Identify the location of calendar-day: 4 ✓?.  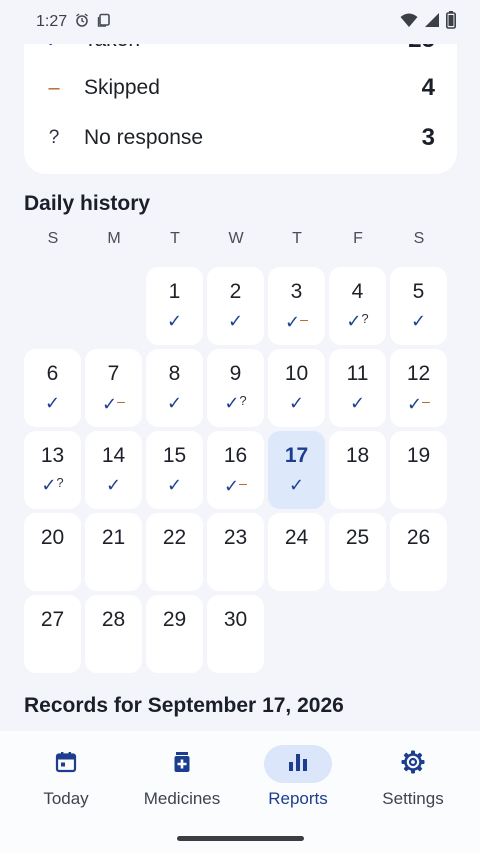
(357, 306).